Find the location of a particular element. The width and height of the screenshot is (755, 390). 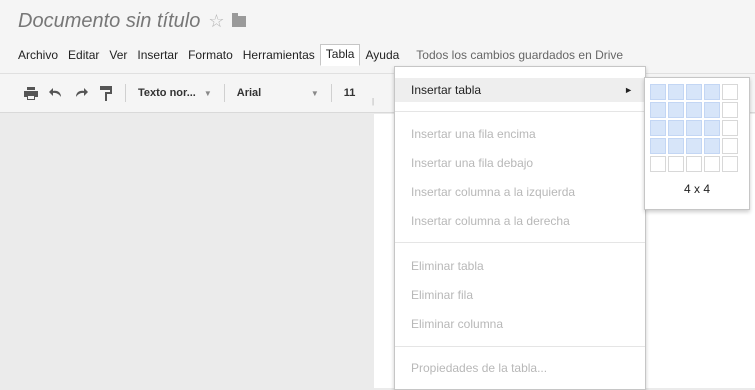

menu-item-insert-row-below: Insertar una fila debajo is located at coordinates (520, 163).